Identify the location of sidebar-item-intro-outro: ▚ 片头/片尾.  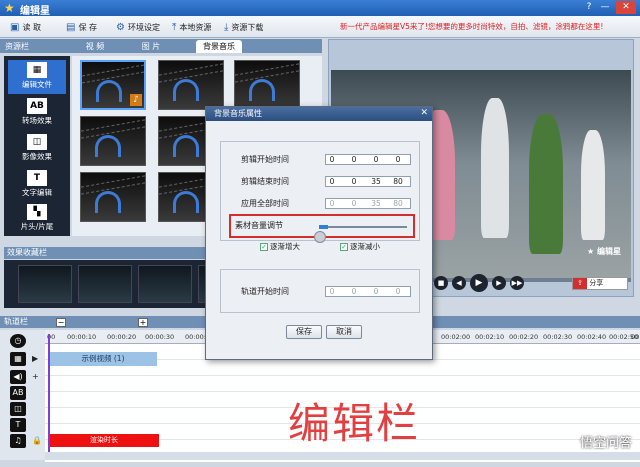
(37, 219).